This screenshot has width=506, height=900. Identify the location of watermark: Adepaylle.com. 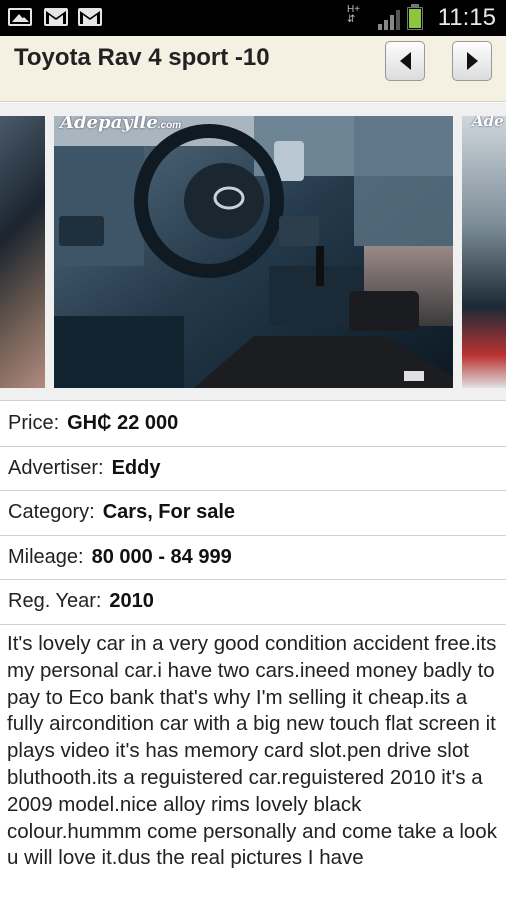
(121, 124).